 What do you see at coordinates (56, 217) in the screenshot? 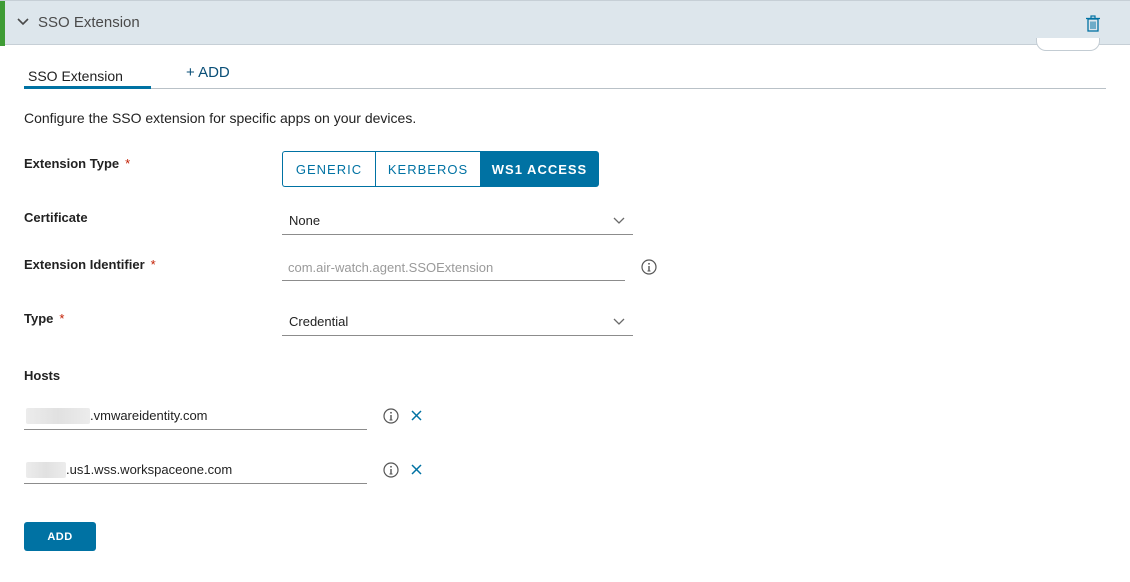
I see `certificate-label: Certificate` at bounding box center [56, 217].